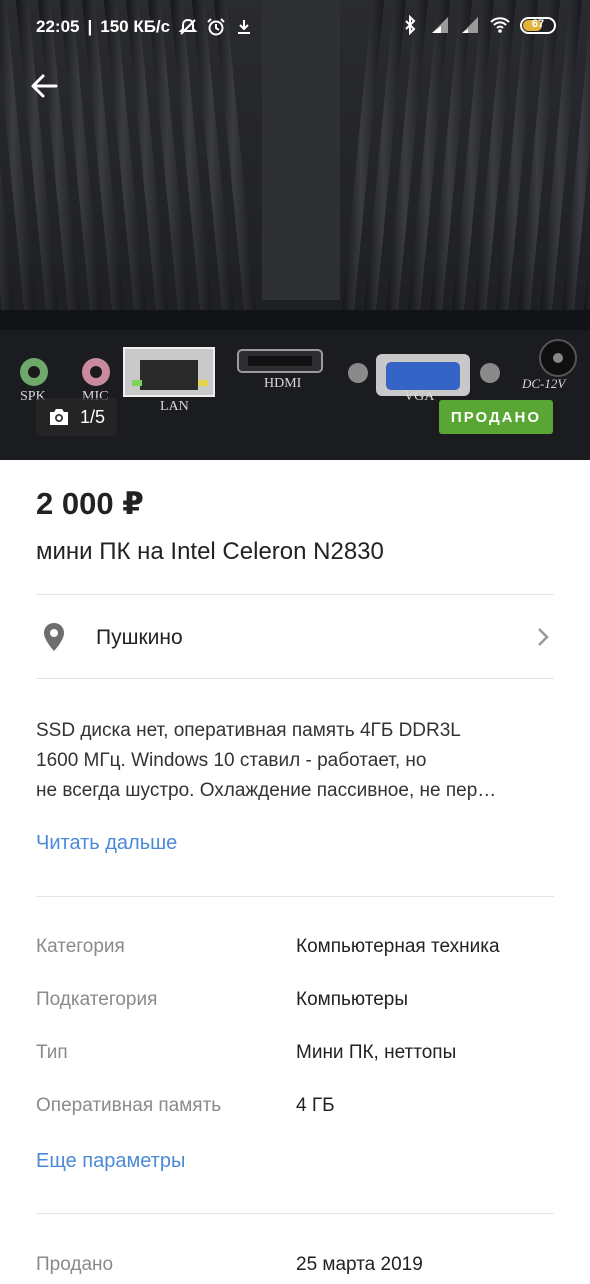 Image resolution: width=590 pixels, height=1284 pixels. What do you see at coordinates (495, 417) in the screenshot?
I see `sold-badge: ПРОДАНО` at bounding box center [495, 417].